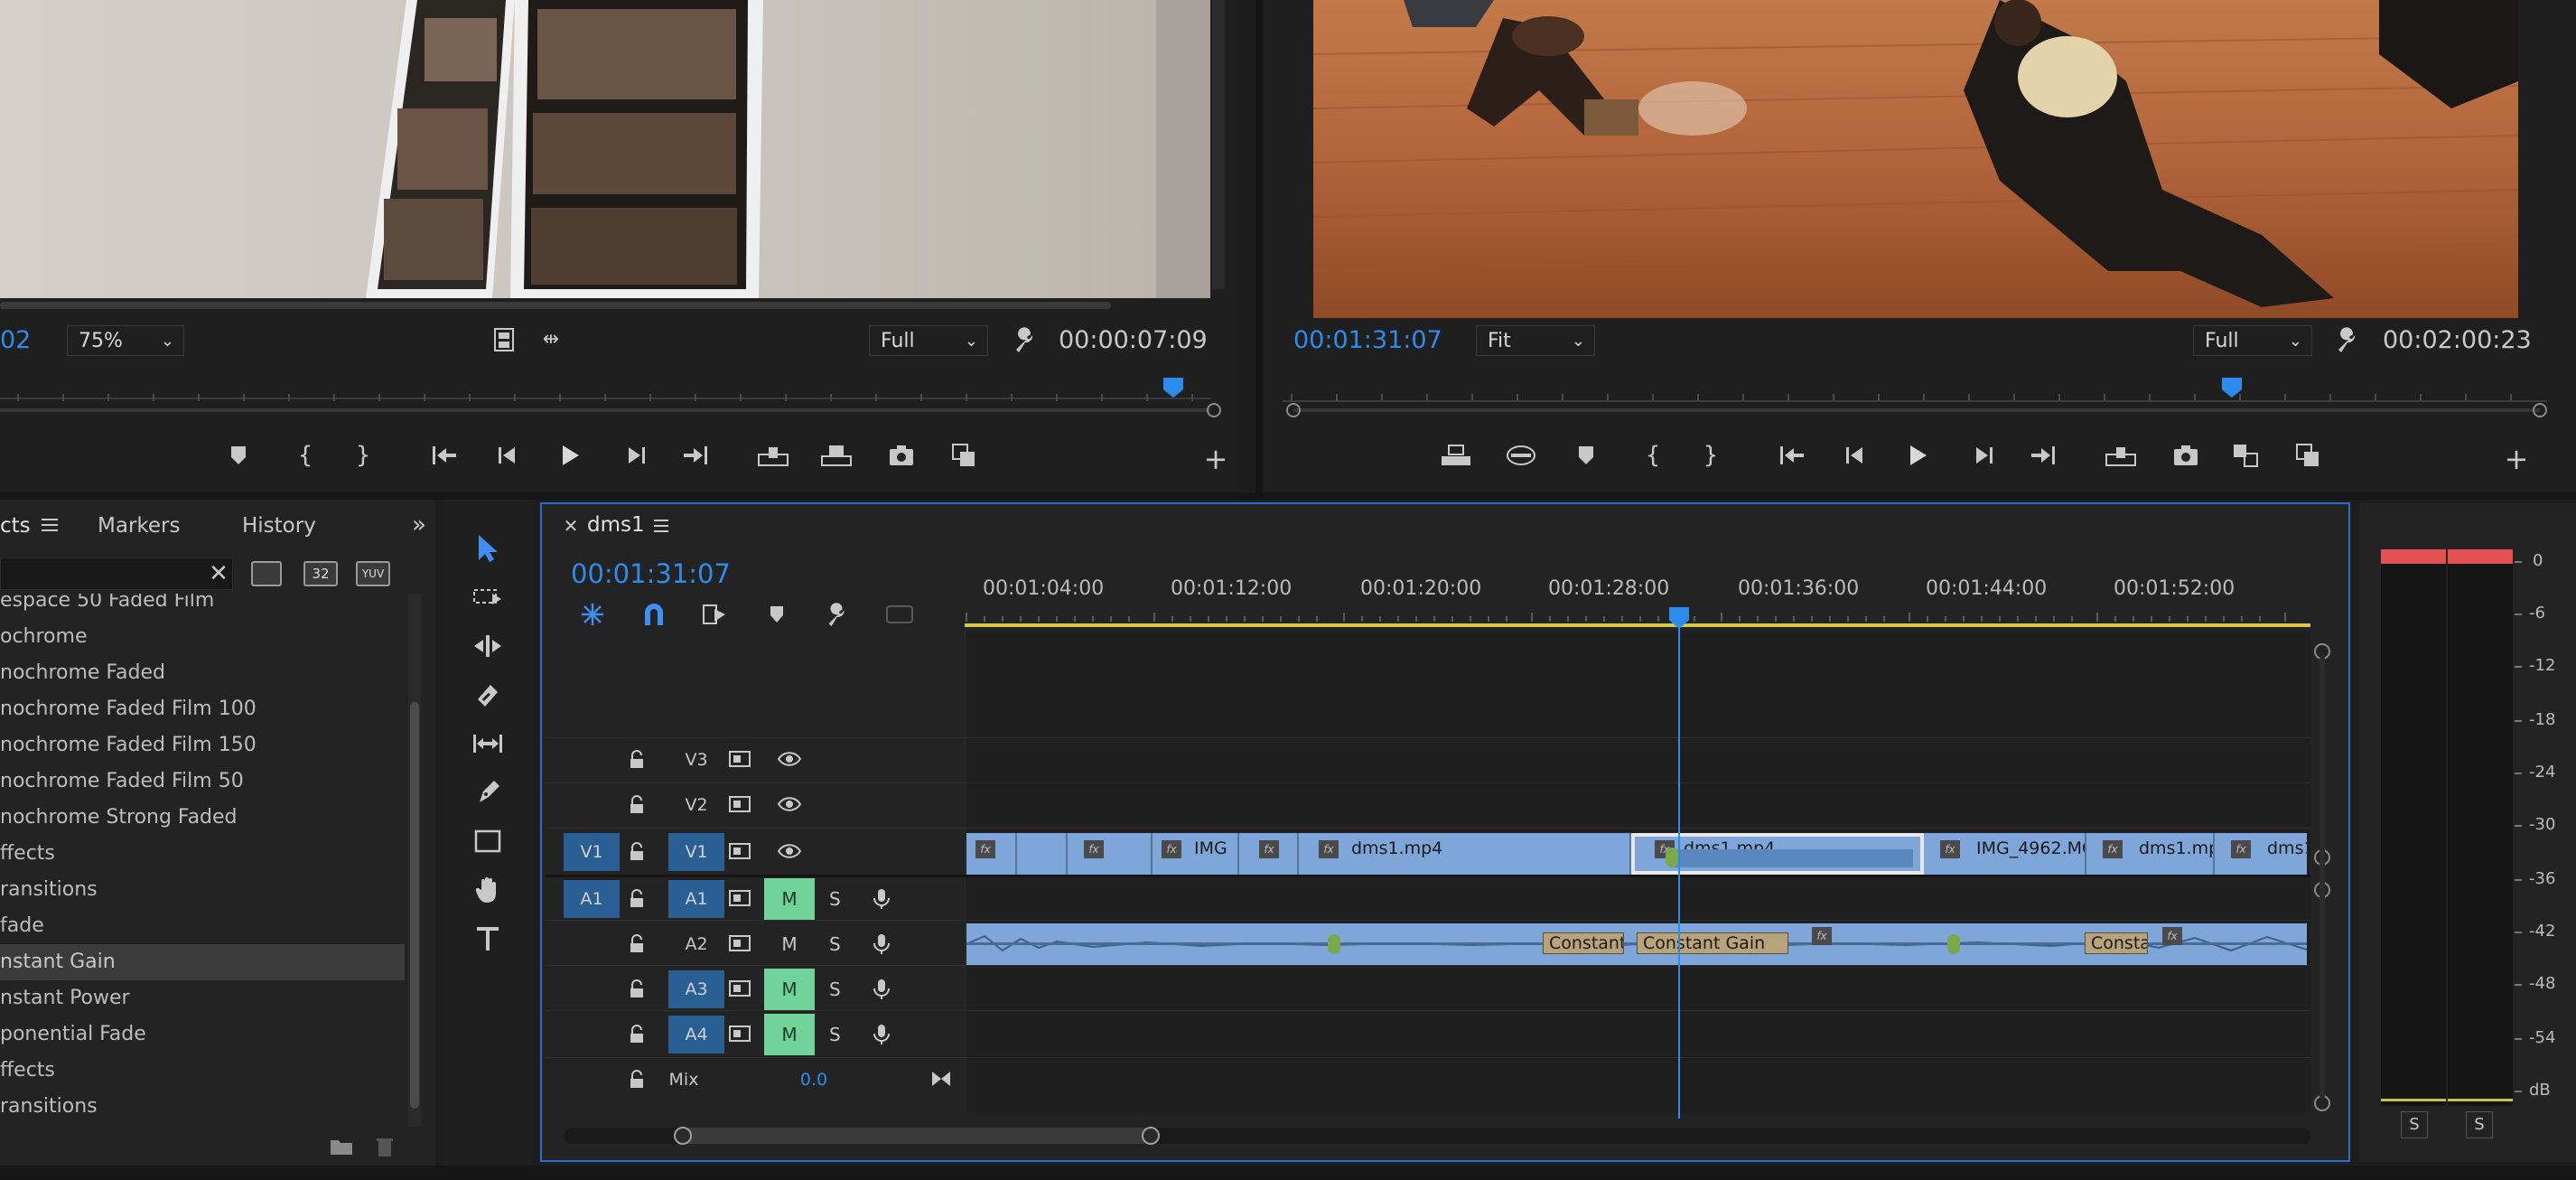  Describe the element at coordinates (789, 944) in the screenshot. I see `mute-button-a2: M` at that location.